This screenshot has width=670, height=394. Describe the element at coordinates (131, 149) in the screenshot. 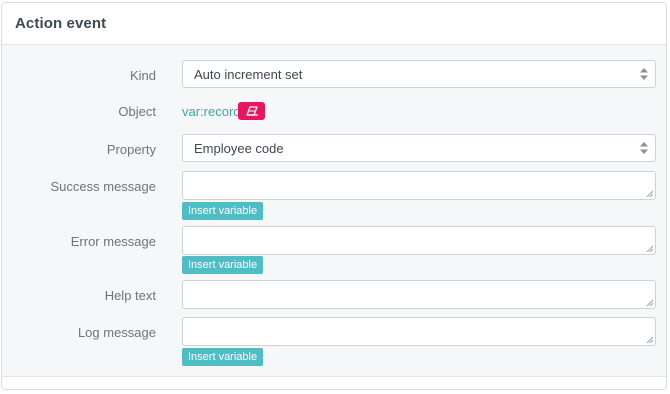

I see `property-label: Property` at that location.